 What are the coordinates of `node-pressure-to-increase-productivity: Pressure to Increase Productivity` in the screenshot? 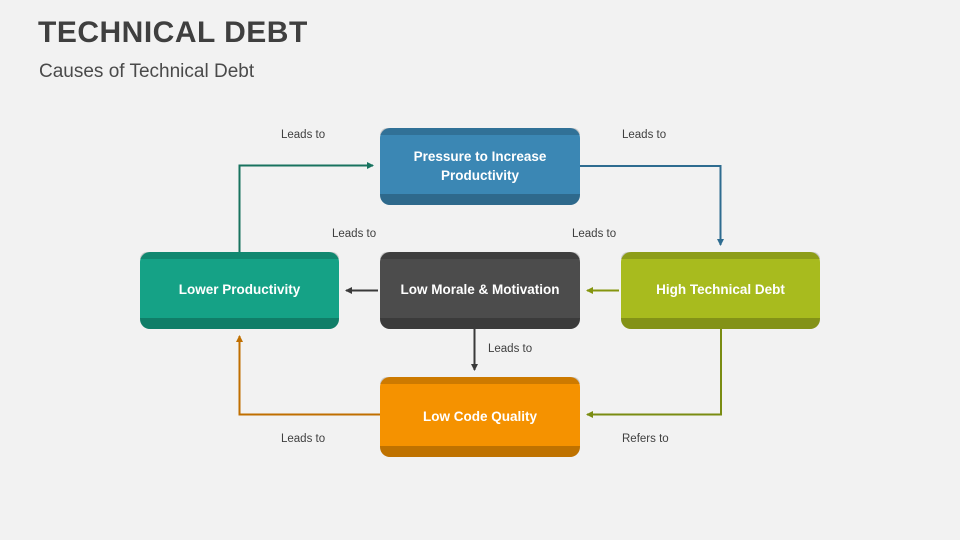 It's located at (480, 166).